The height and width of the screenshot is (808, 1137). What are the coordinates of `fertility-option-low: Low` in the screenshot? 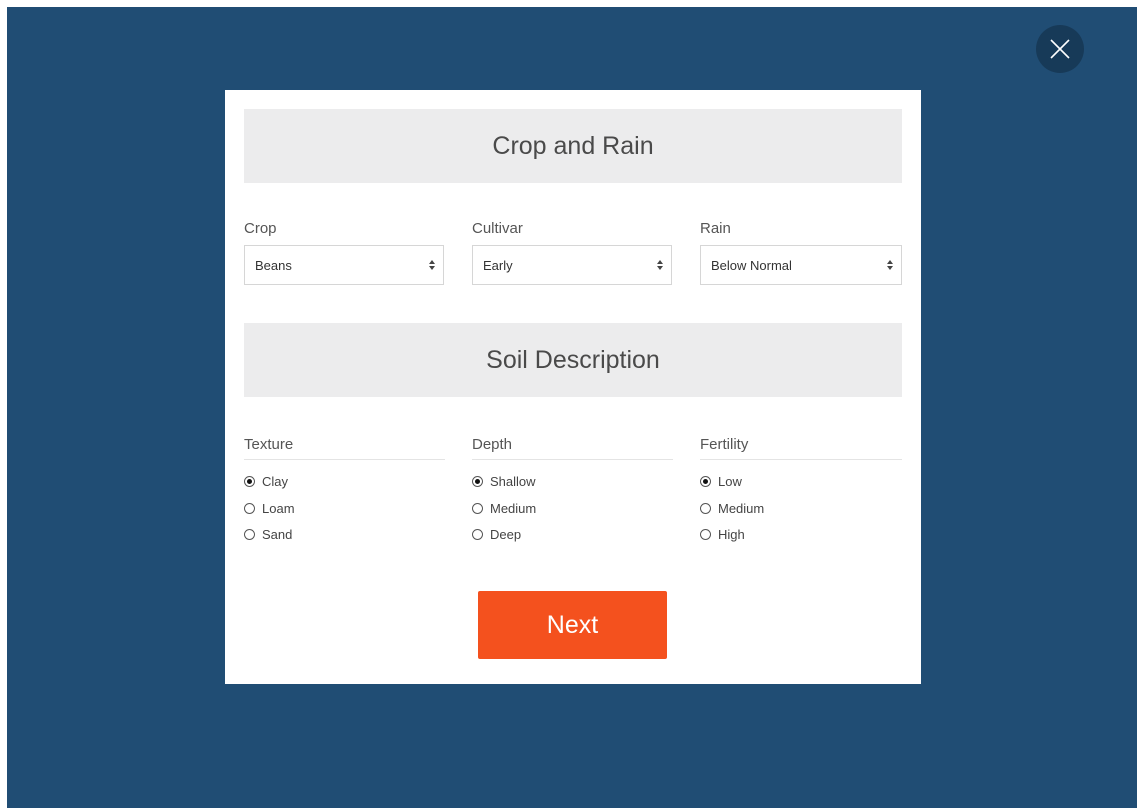 It's located at (721, 481).